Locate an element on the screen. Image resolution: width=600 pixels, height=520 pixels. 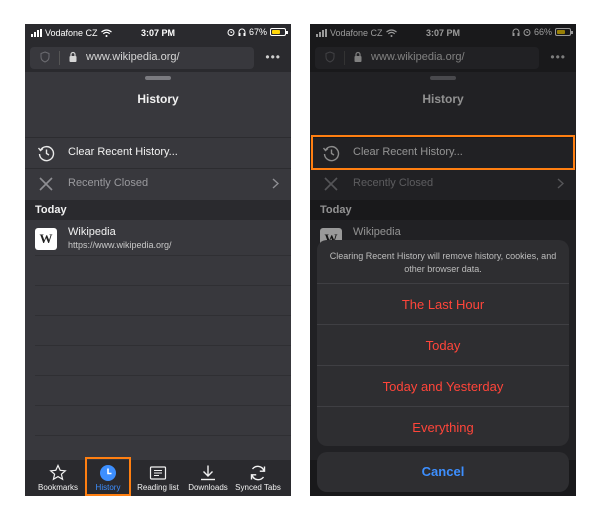
option-everything: Everything is located at coordinates (443, 426).